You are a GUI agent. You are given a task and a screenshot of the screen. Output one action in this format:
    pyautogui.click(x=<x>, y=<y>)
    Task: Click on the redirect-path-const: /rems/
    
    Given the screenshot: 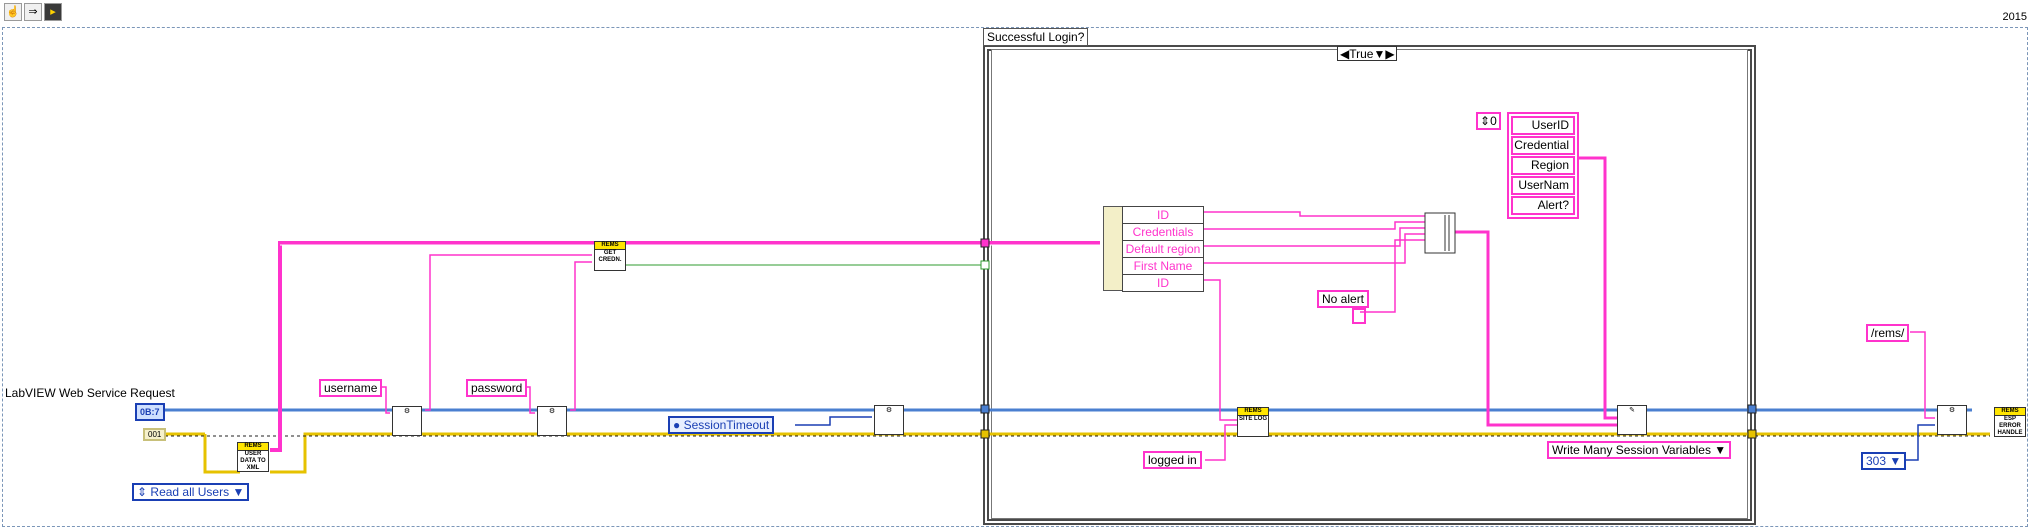 What is the action you would take?
    pyautogui.click(x=1888, y=333)
    